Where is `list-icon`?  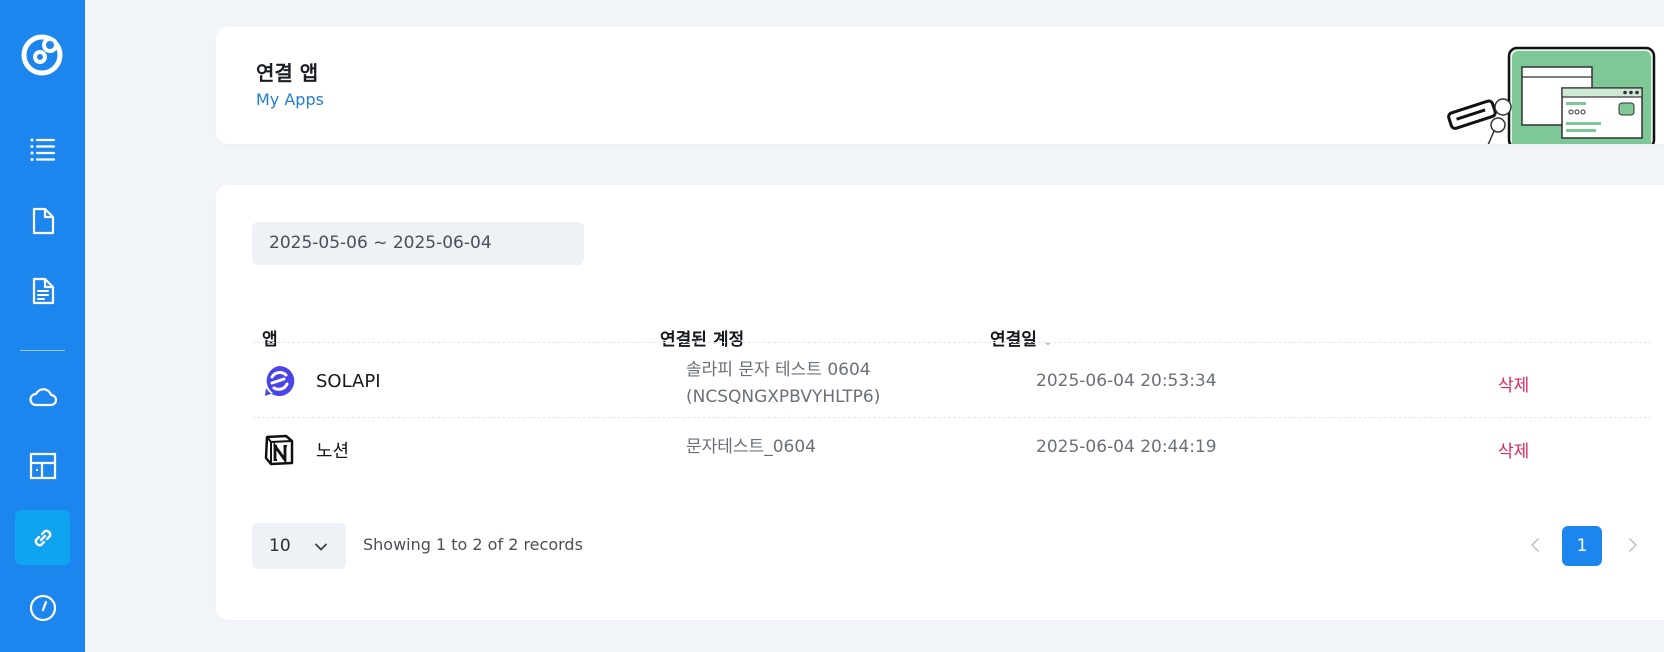 list-icon is located at coordinates (42, 149).